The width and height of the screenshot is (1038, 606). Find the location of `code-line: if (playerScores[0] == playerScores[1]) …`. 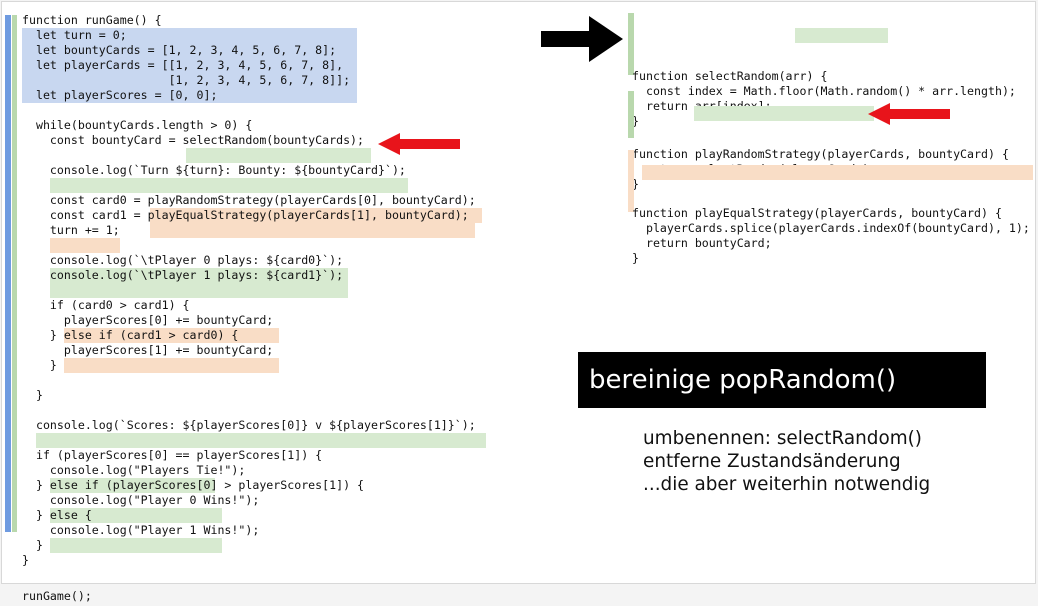

code-line: if (playerScores[0] == playerScores[1]) … is located at coordinates (172, 455).